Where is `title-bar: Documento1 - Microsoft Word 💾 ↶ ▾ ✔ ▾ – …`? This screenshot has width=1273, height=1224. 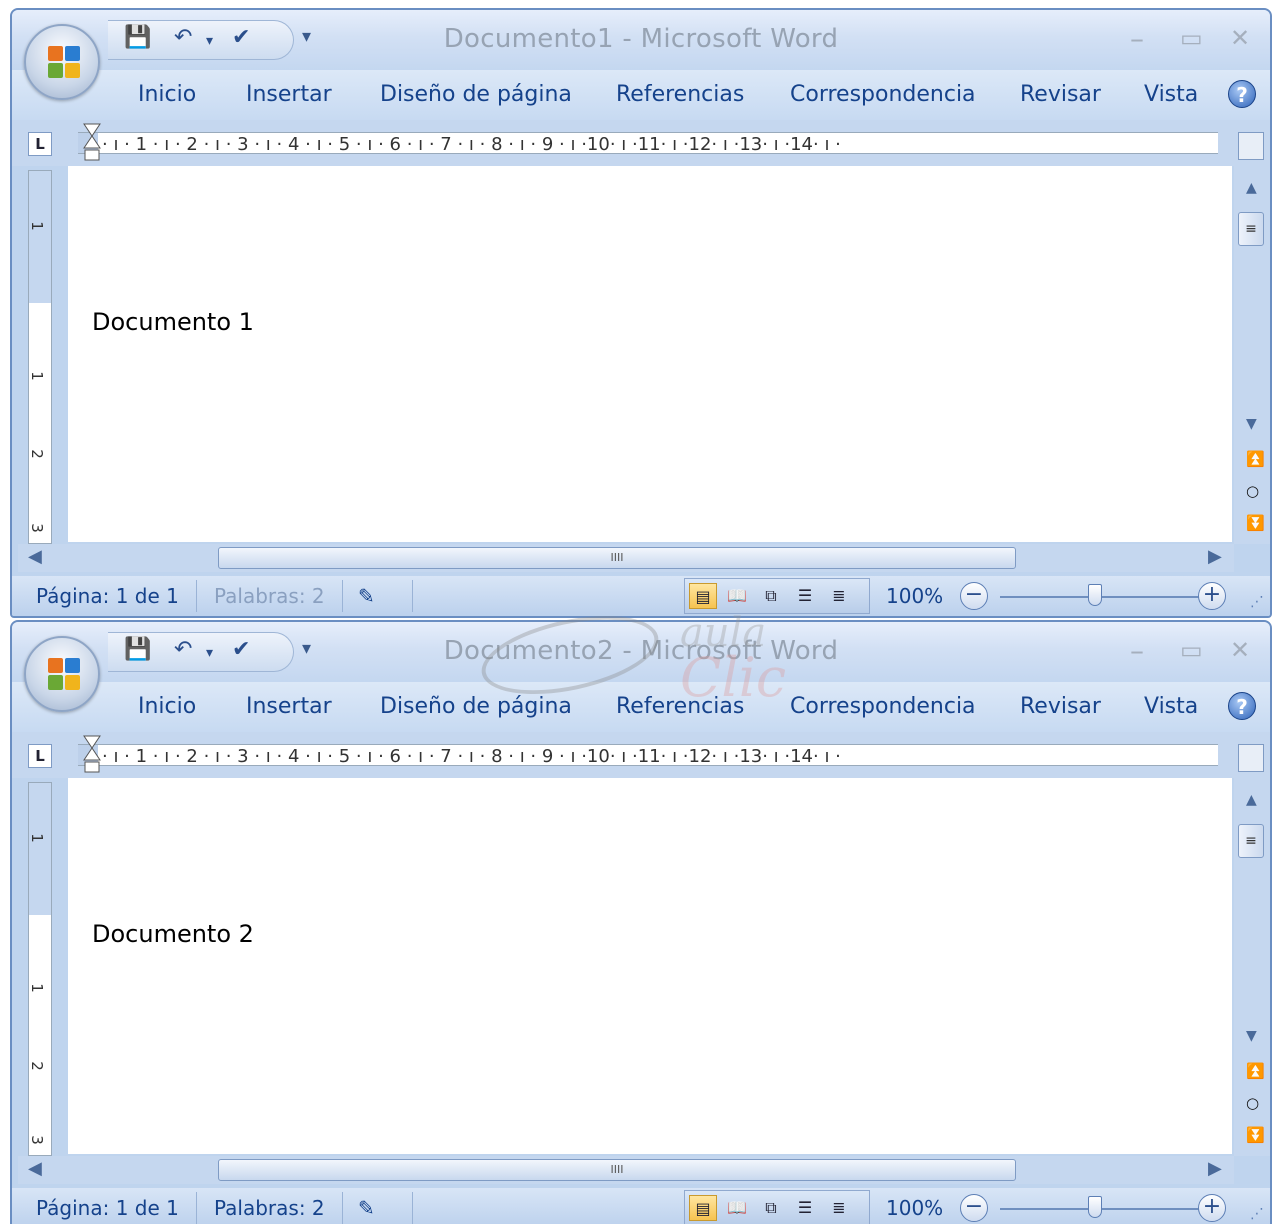
title-bar: Documento1 - Microsoft Word 💾 ↶ ▾ ✔ ▾ – … is located at coordinates (641, 40).